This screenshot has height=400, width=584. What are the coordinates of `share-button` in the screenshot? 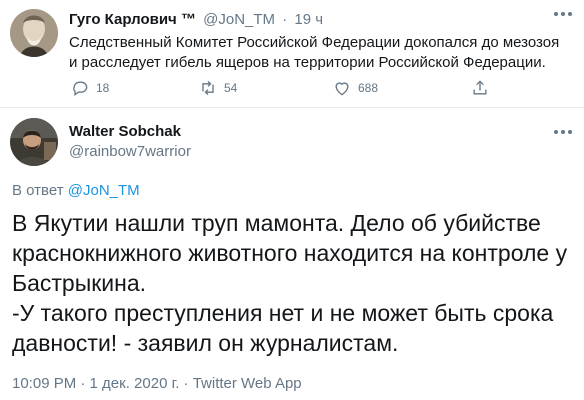 It's located at (483, 88).